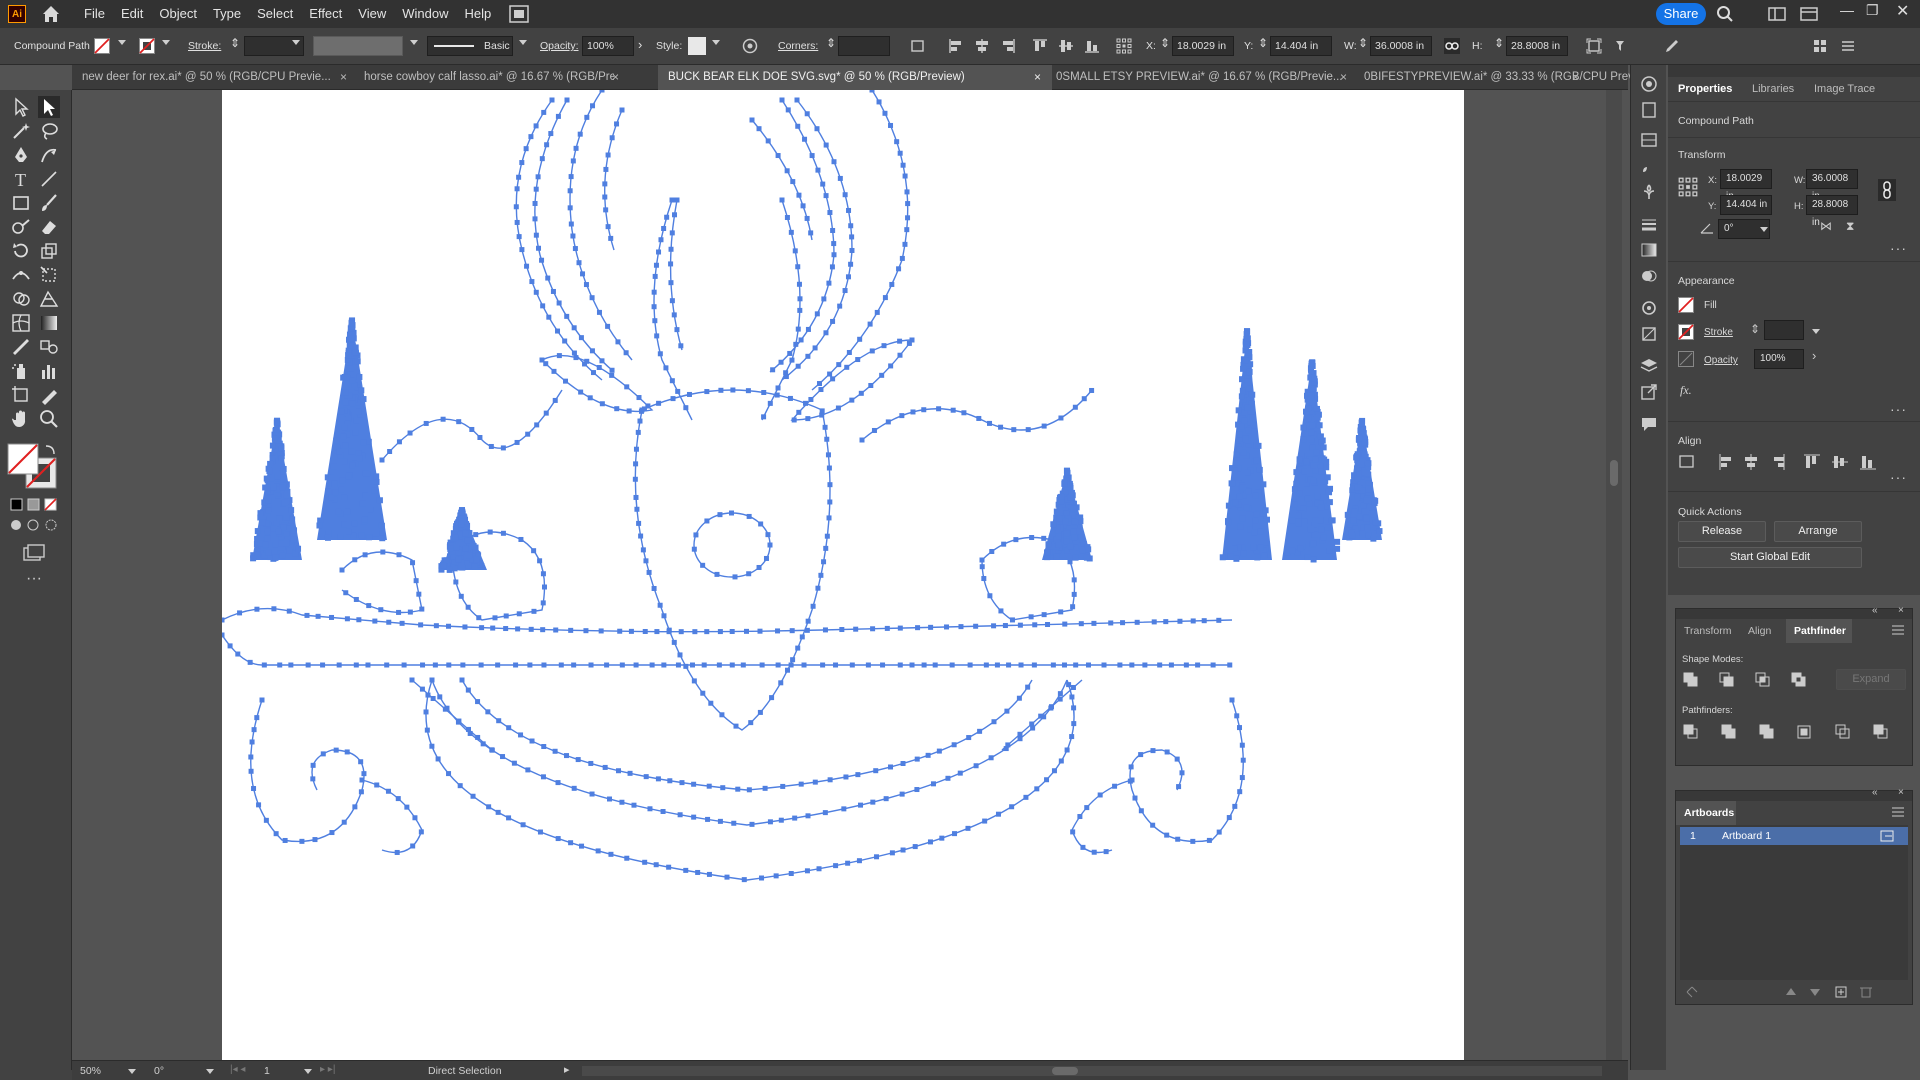  What do you see at coordinates (210, 1071) in the screenshot?
I see `rotation-dropdown-icon` at bounding box center [210, 1071].